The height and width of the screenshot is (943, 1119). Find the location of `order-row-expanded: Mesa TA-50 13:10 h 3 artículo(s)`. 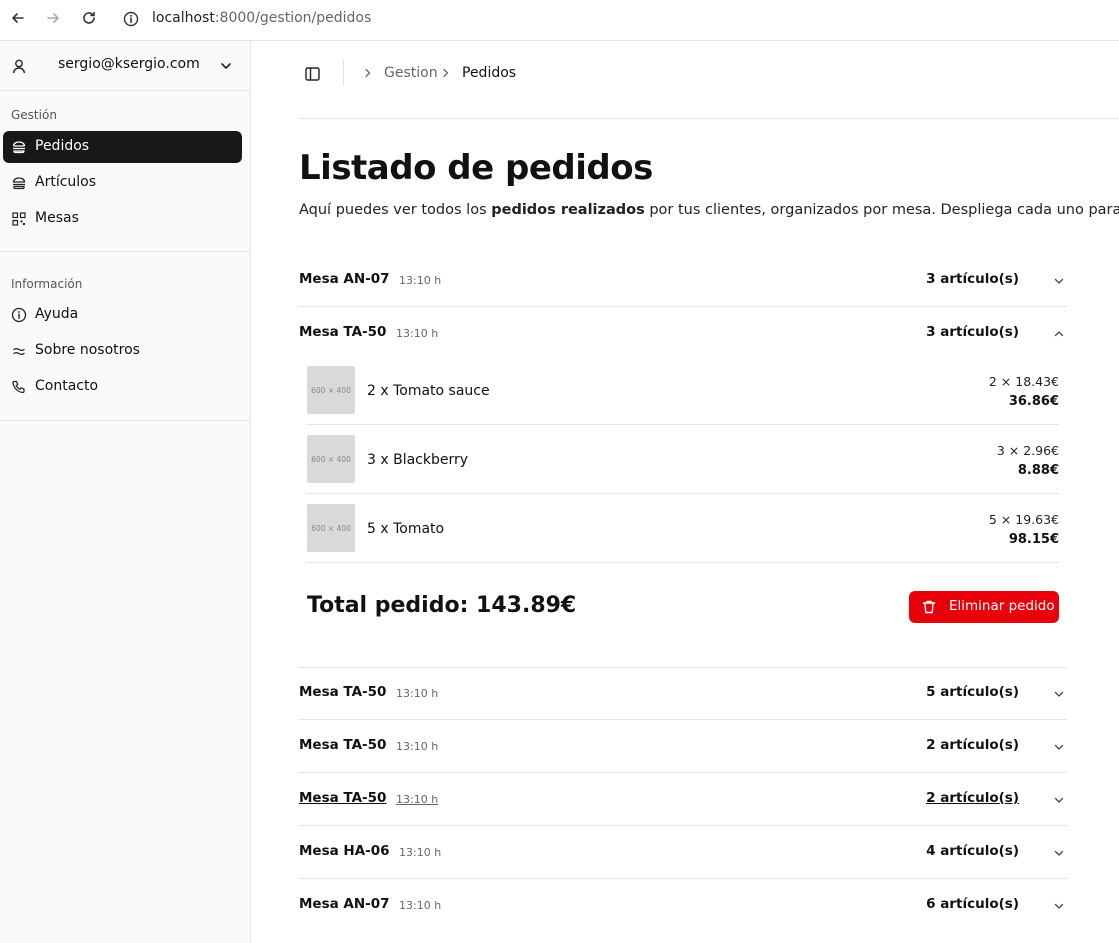

order-row-expanded: Mesa TA-50 13:10 h 3 artículo(s) is located at coordinates (682, 333).